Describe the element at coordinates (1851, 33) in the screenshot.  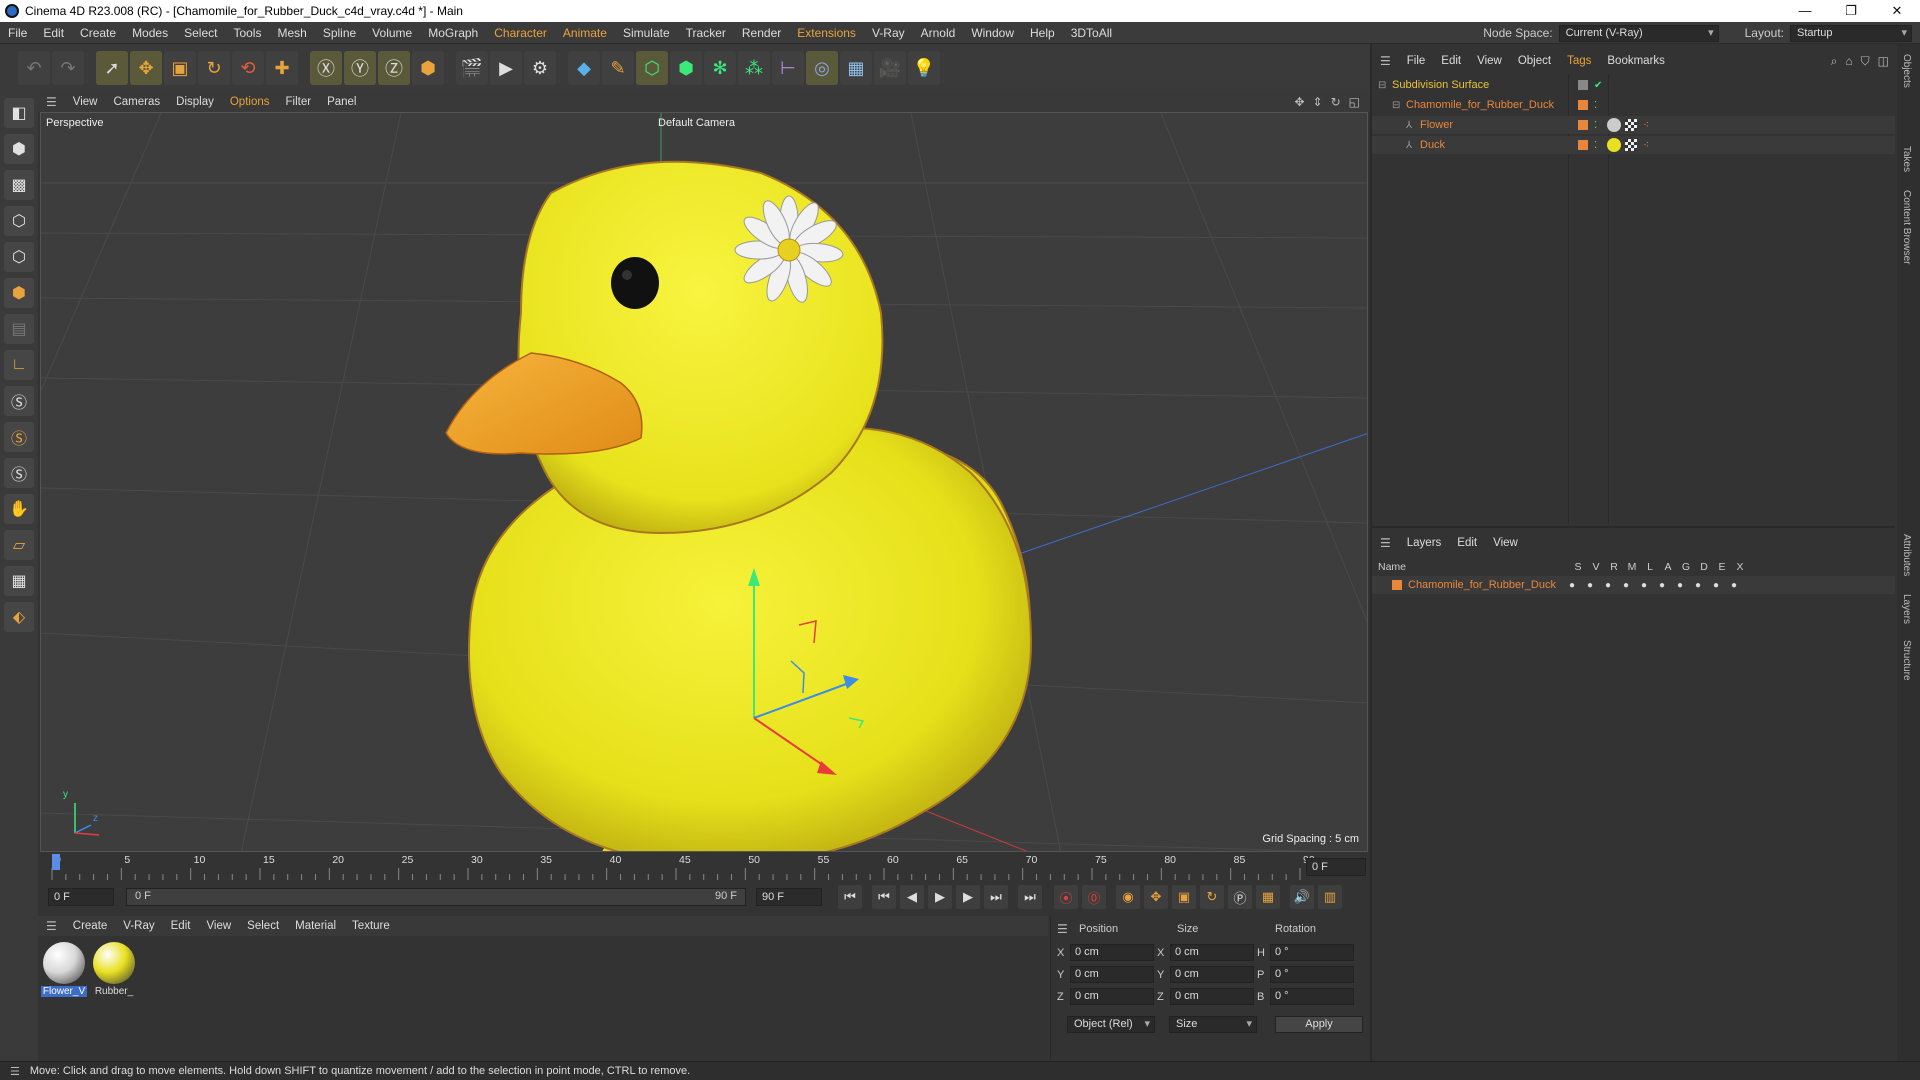
I see `layout-dropdown: Startup` at that location.